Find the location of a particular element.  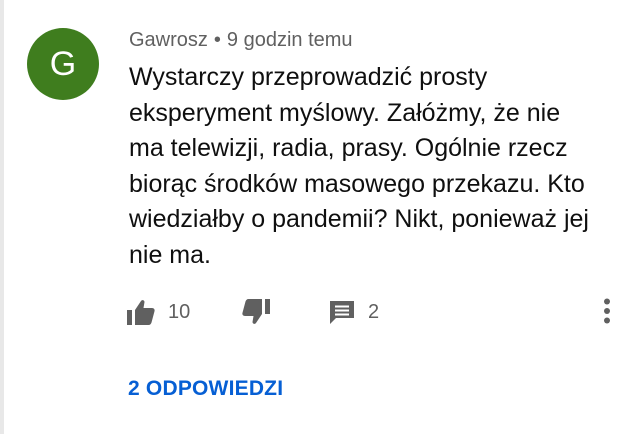

comment-icon is located at coordinates (342, 312).